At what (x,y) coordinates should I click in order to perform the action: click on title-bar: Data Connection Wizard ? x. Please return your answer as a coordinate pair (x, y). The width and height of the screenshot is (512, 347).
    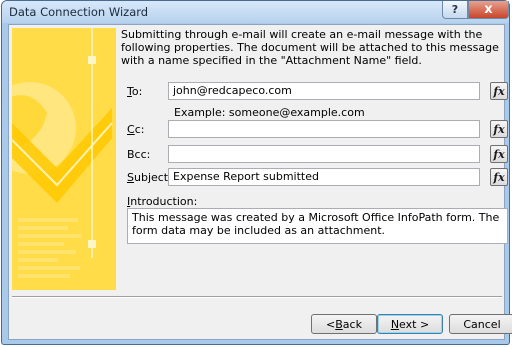
    Looking at the image, I should click on (255, 12).